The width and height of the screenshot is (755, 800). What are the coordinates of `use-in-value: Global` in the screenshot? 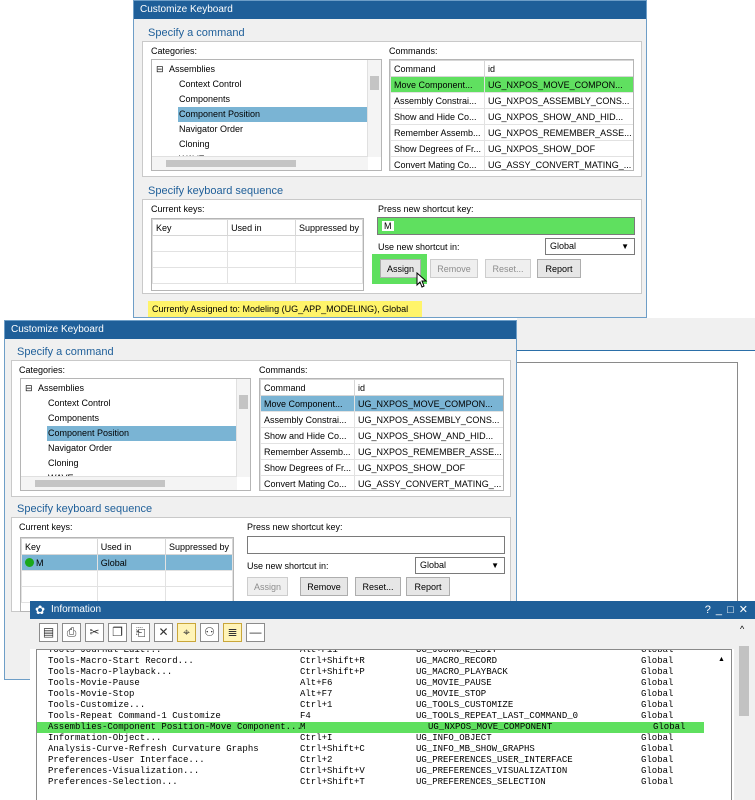 It's located at (563, 246).